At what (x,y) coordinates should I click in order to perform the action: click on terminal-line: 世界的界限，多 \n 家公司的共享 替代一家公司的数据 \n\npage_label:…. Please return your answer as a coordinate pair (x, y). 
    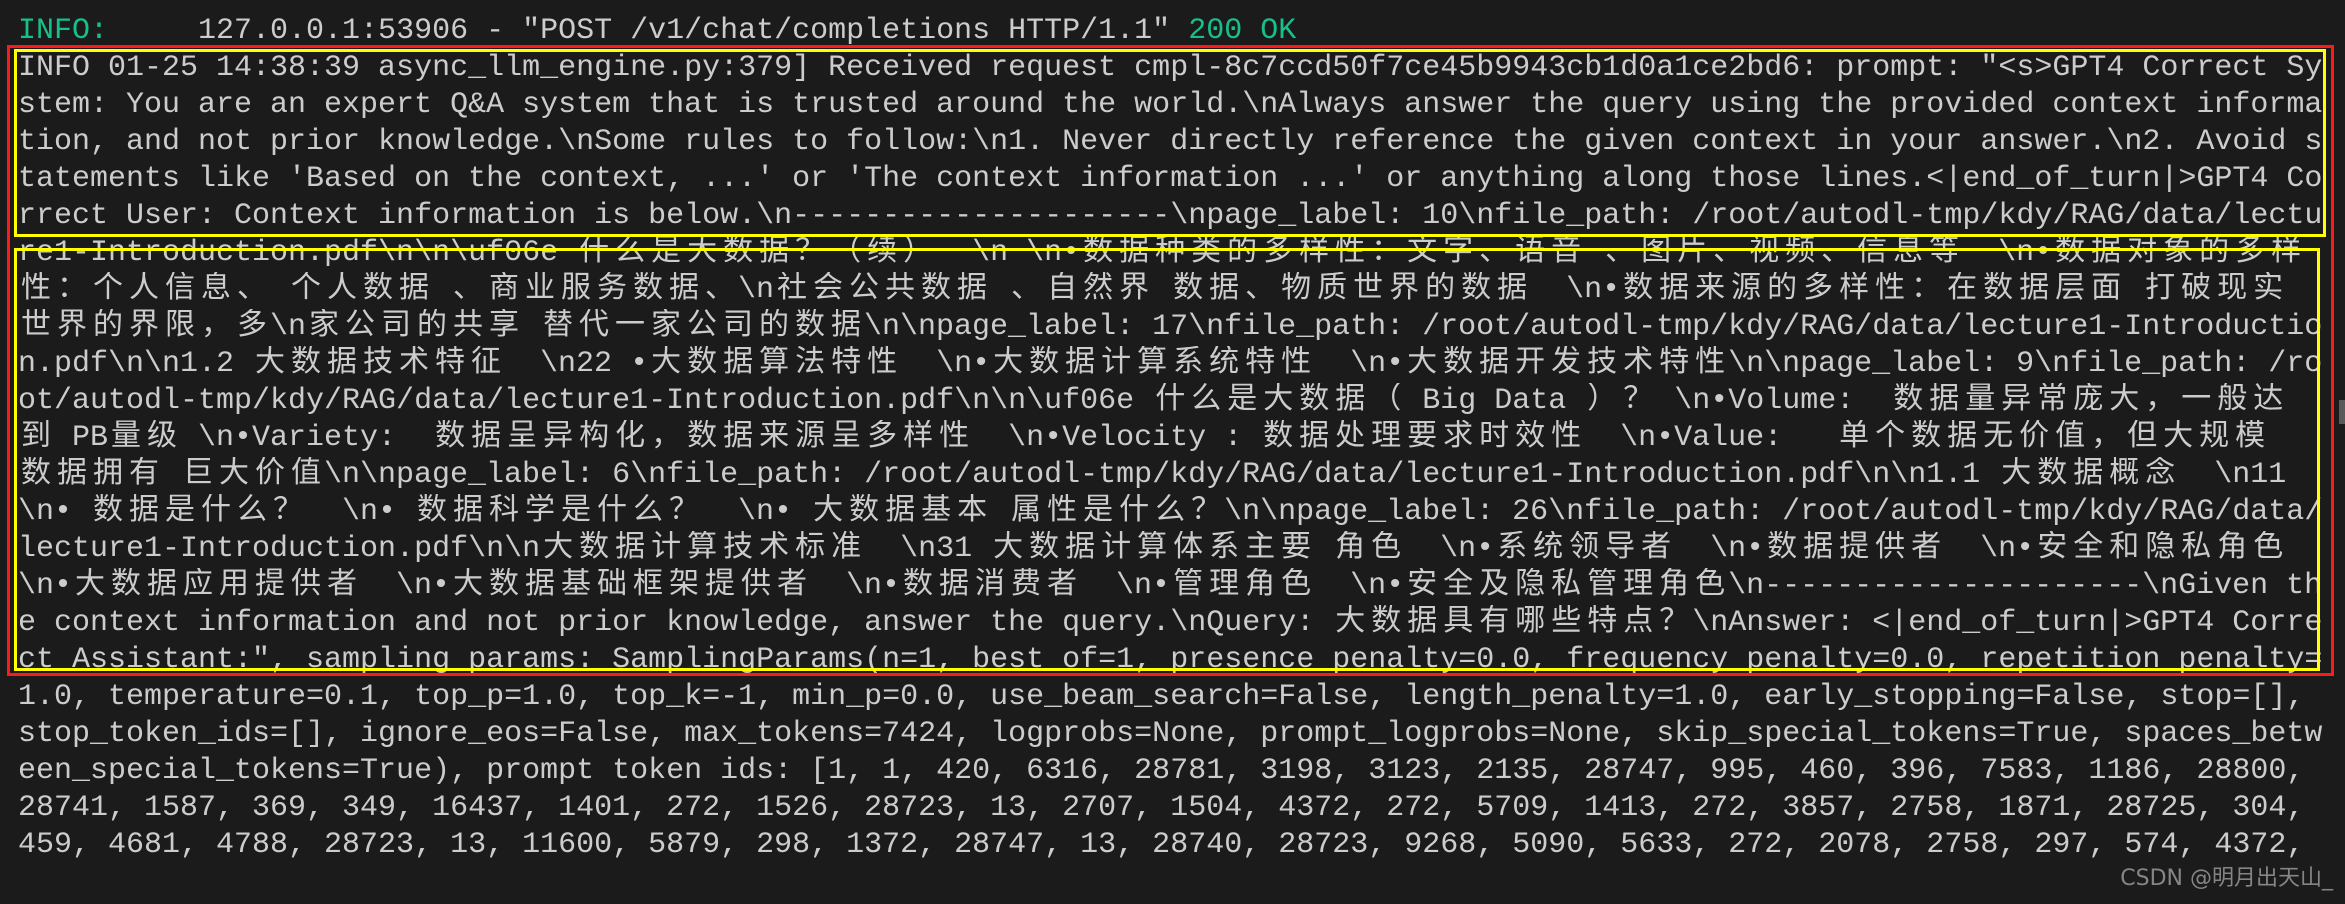
    Looking at the image, I should click on (1172, 327).